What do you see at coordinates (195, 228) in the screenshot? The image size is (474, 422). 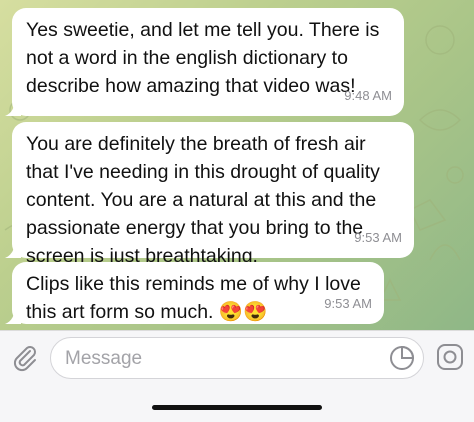 I see `message-line: passionate energy that you bring to the` at bounding box center [195, 228].